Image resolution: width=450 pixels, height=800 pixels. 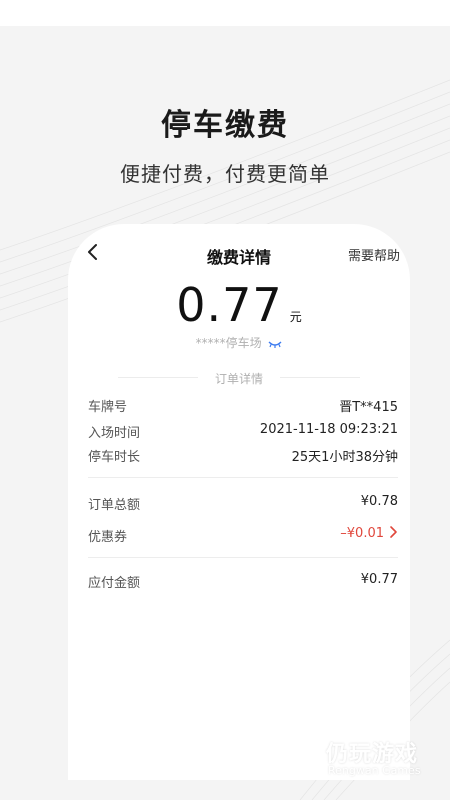 What do you see at coordinates (328, 429) in the screenshot?
I see `detail-value: 2021-11-18 09:23:21` at bounding box center [328, 429].